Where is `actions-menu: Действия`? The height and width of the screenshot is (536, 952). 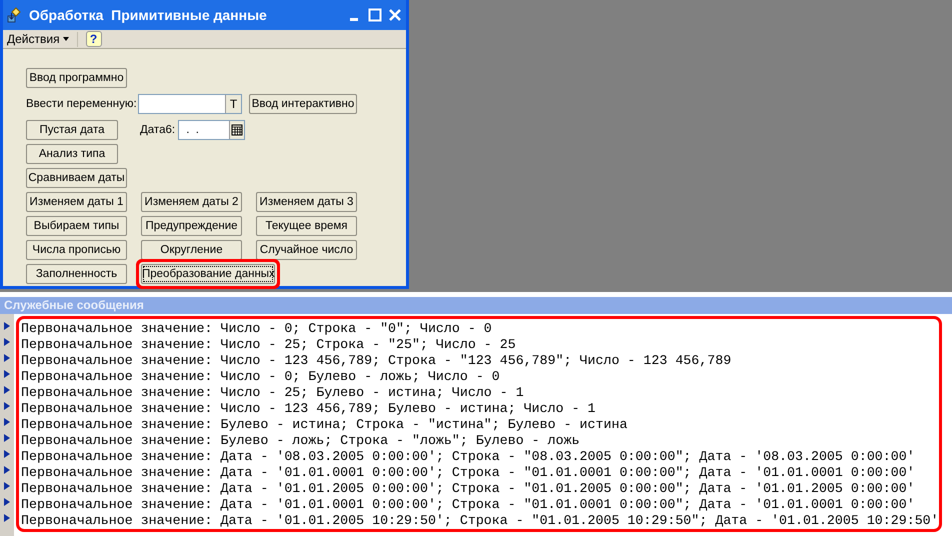 actions-menu: Действия is located at coordinates (38, 39).